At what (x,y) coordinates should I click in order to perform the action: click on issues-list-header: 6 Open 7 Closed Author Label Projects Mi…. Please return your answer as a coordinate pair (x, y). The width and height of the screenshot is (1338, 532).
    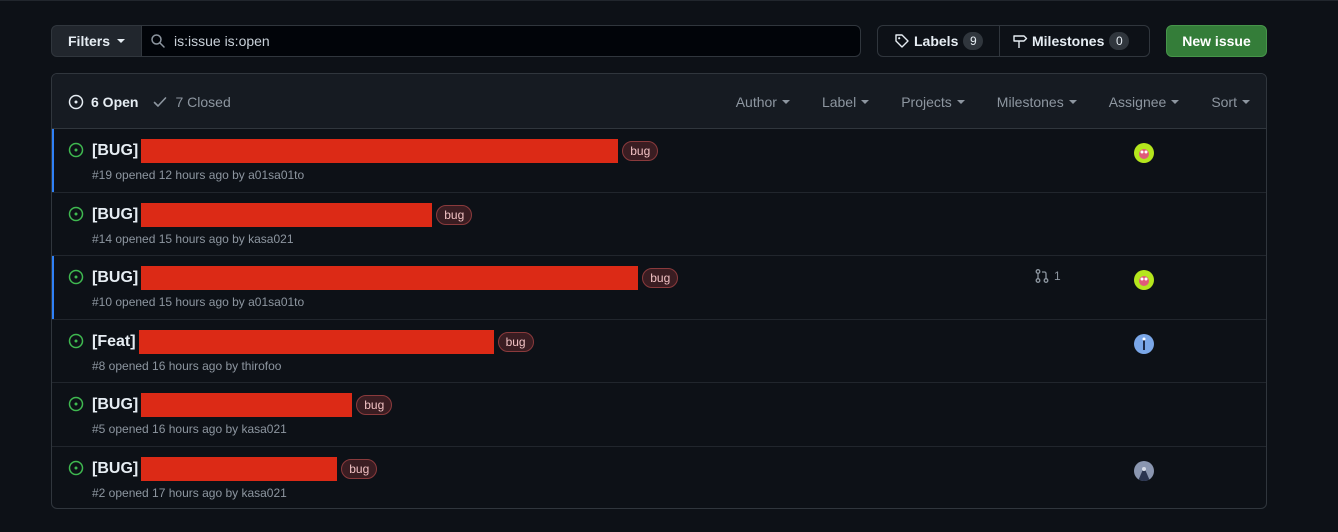
    Looking at the image, I should click on (659, 101).